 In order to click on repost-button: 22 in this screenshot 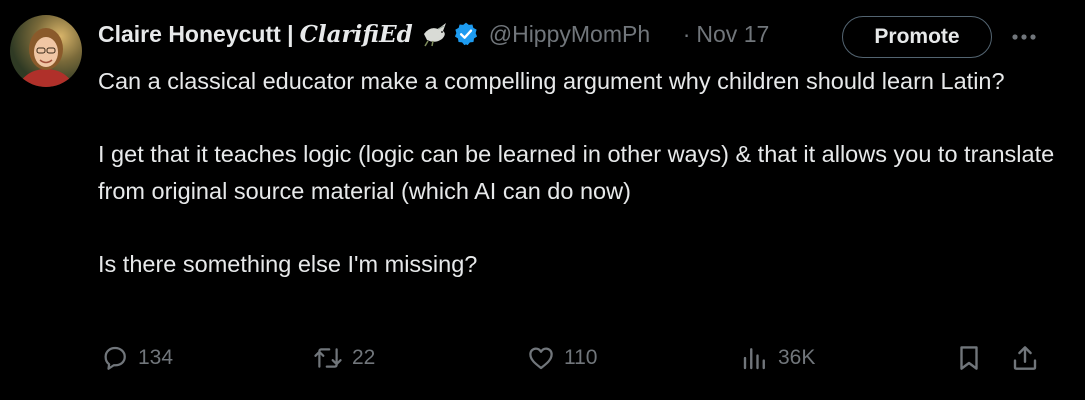, I will do `click(343, 358)`.